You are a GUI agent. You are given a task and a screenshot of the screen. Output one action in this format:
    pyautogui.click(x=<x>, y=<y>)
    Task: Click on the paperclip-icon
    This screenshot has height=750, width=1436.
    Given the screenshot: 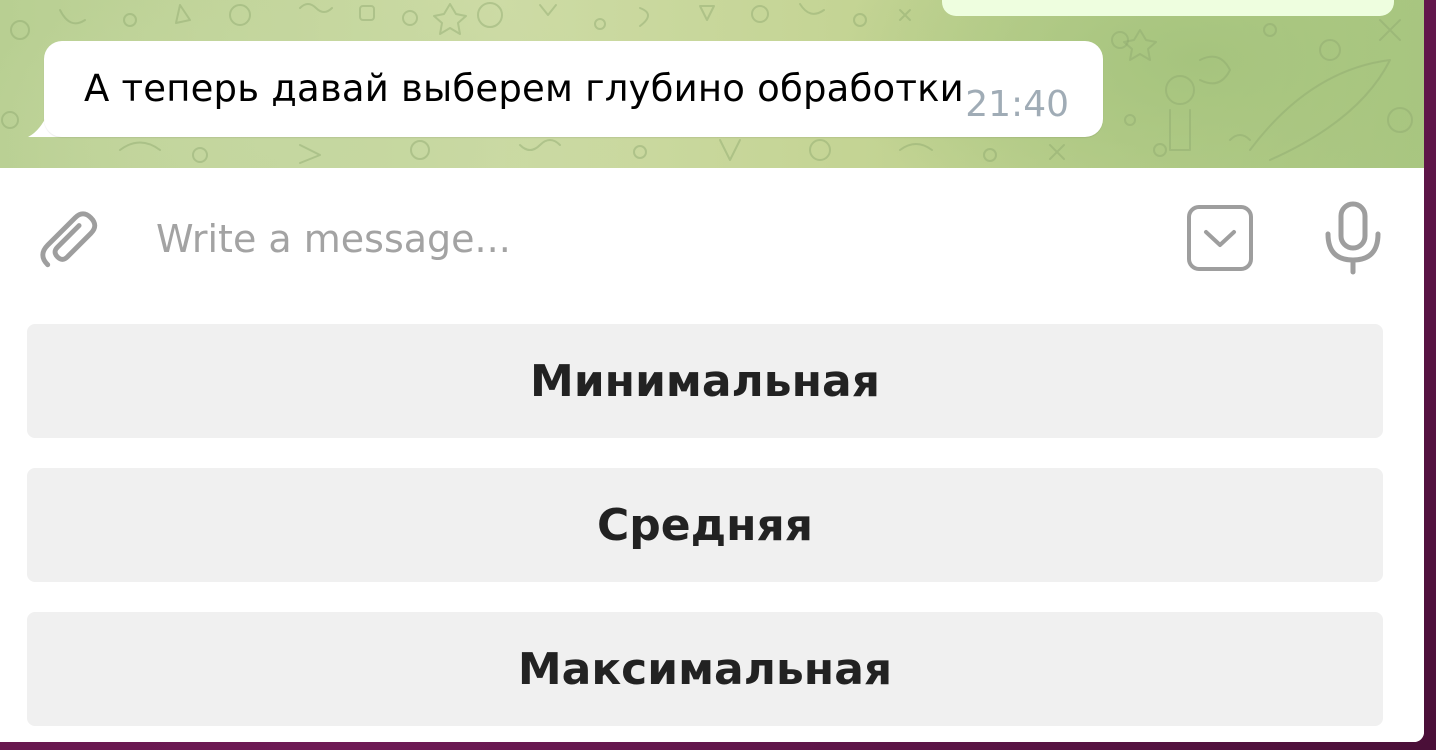 What is the action you would take?
    pyautogui.click(x=70, y=240)
    